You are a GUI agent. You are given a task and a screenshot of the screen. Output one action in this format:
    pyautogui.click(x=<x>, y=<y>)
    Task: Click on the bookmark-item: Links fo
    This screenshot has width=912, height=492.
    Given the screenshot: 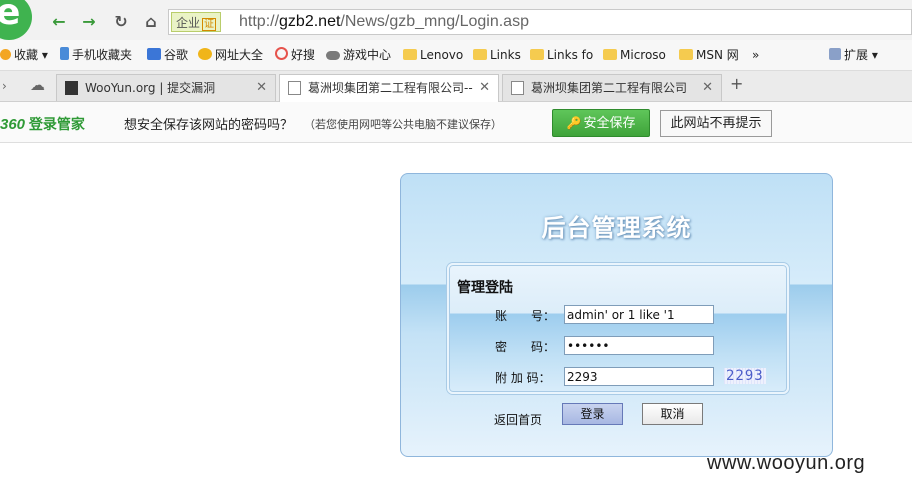 What is the action you would take?
    pyautogui.click(x=561, y=55)
    